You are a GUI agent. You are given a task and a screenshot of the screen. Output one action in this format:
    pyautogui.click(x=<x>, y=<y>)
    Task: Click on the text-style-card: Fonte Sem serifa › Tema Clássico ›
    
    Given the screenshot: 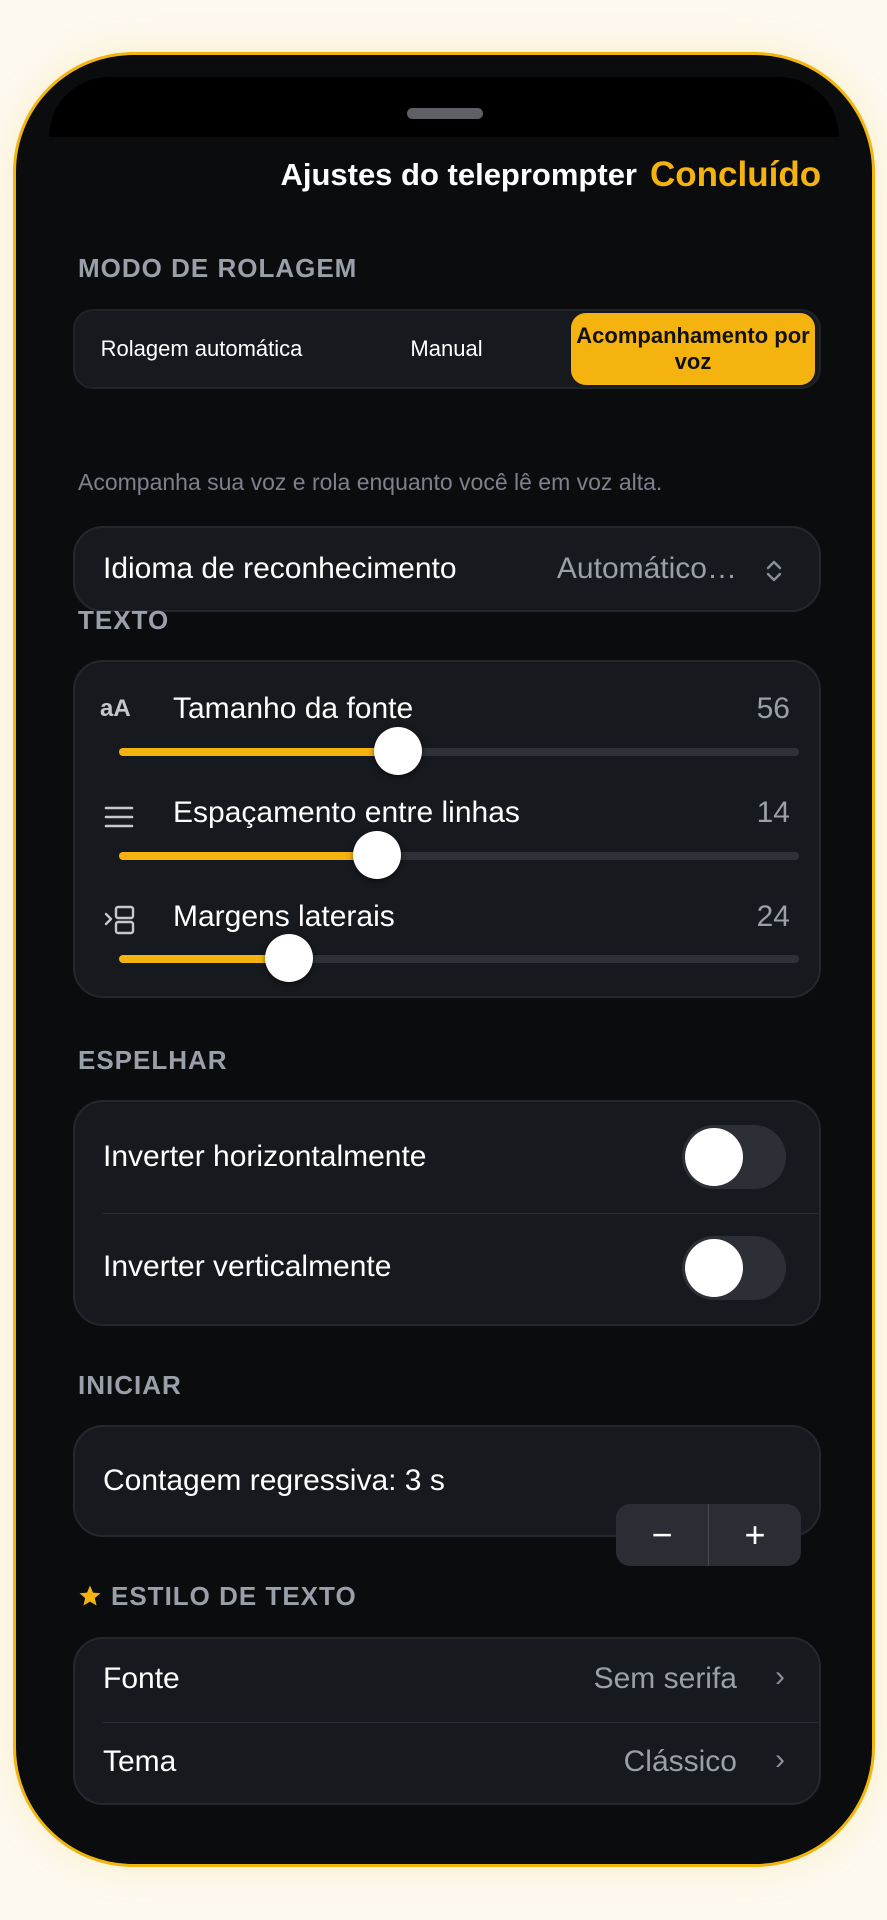 What is the action you would take?
    pyautogui.click(x=447, y=1721)
    